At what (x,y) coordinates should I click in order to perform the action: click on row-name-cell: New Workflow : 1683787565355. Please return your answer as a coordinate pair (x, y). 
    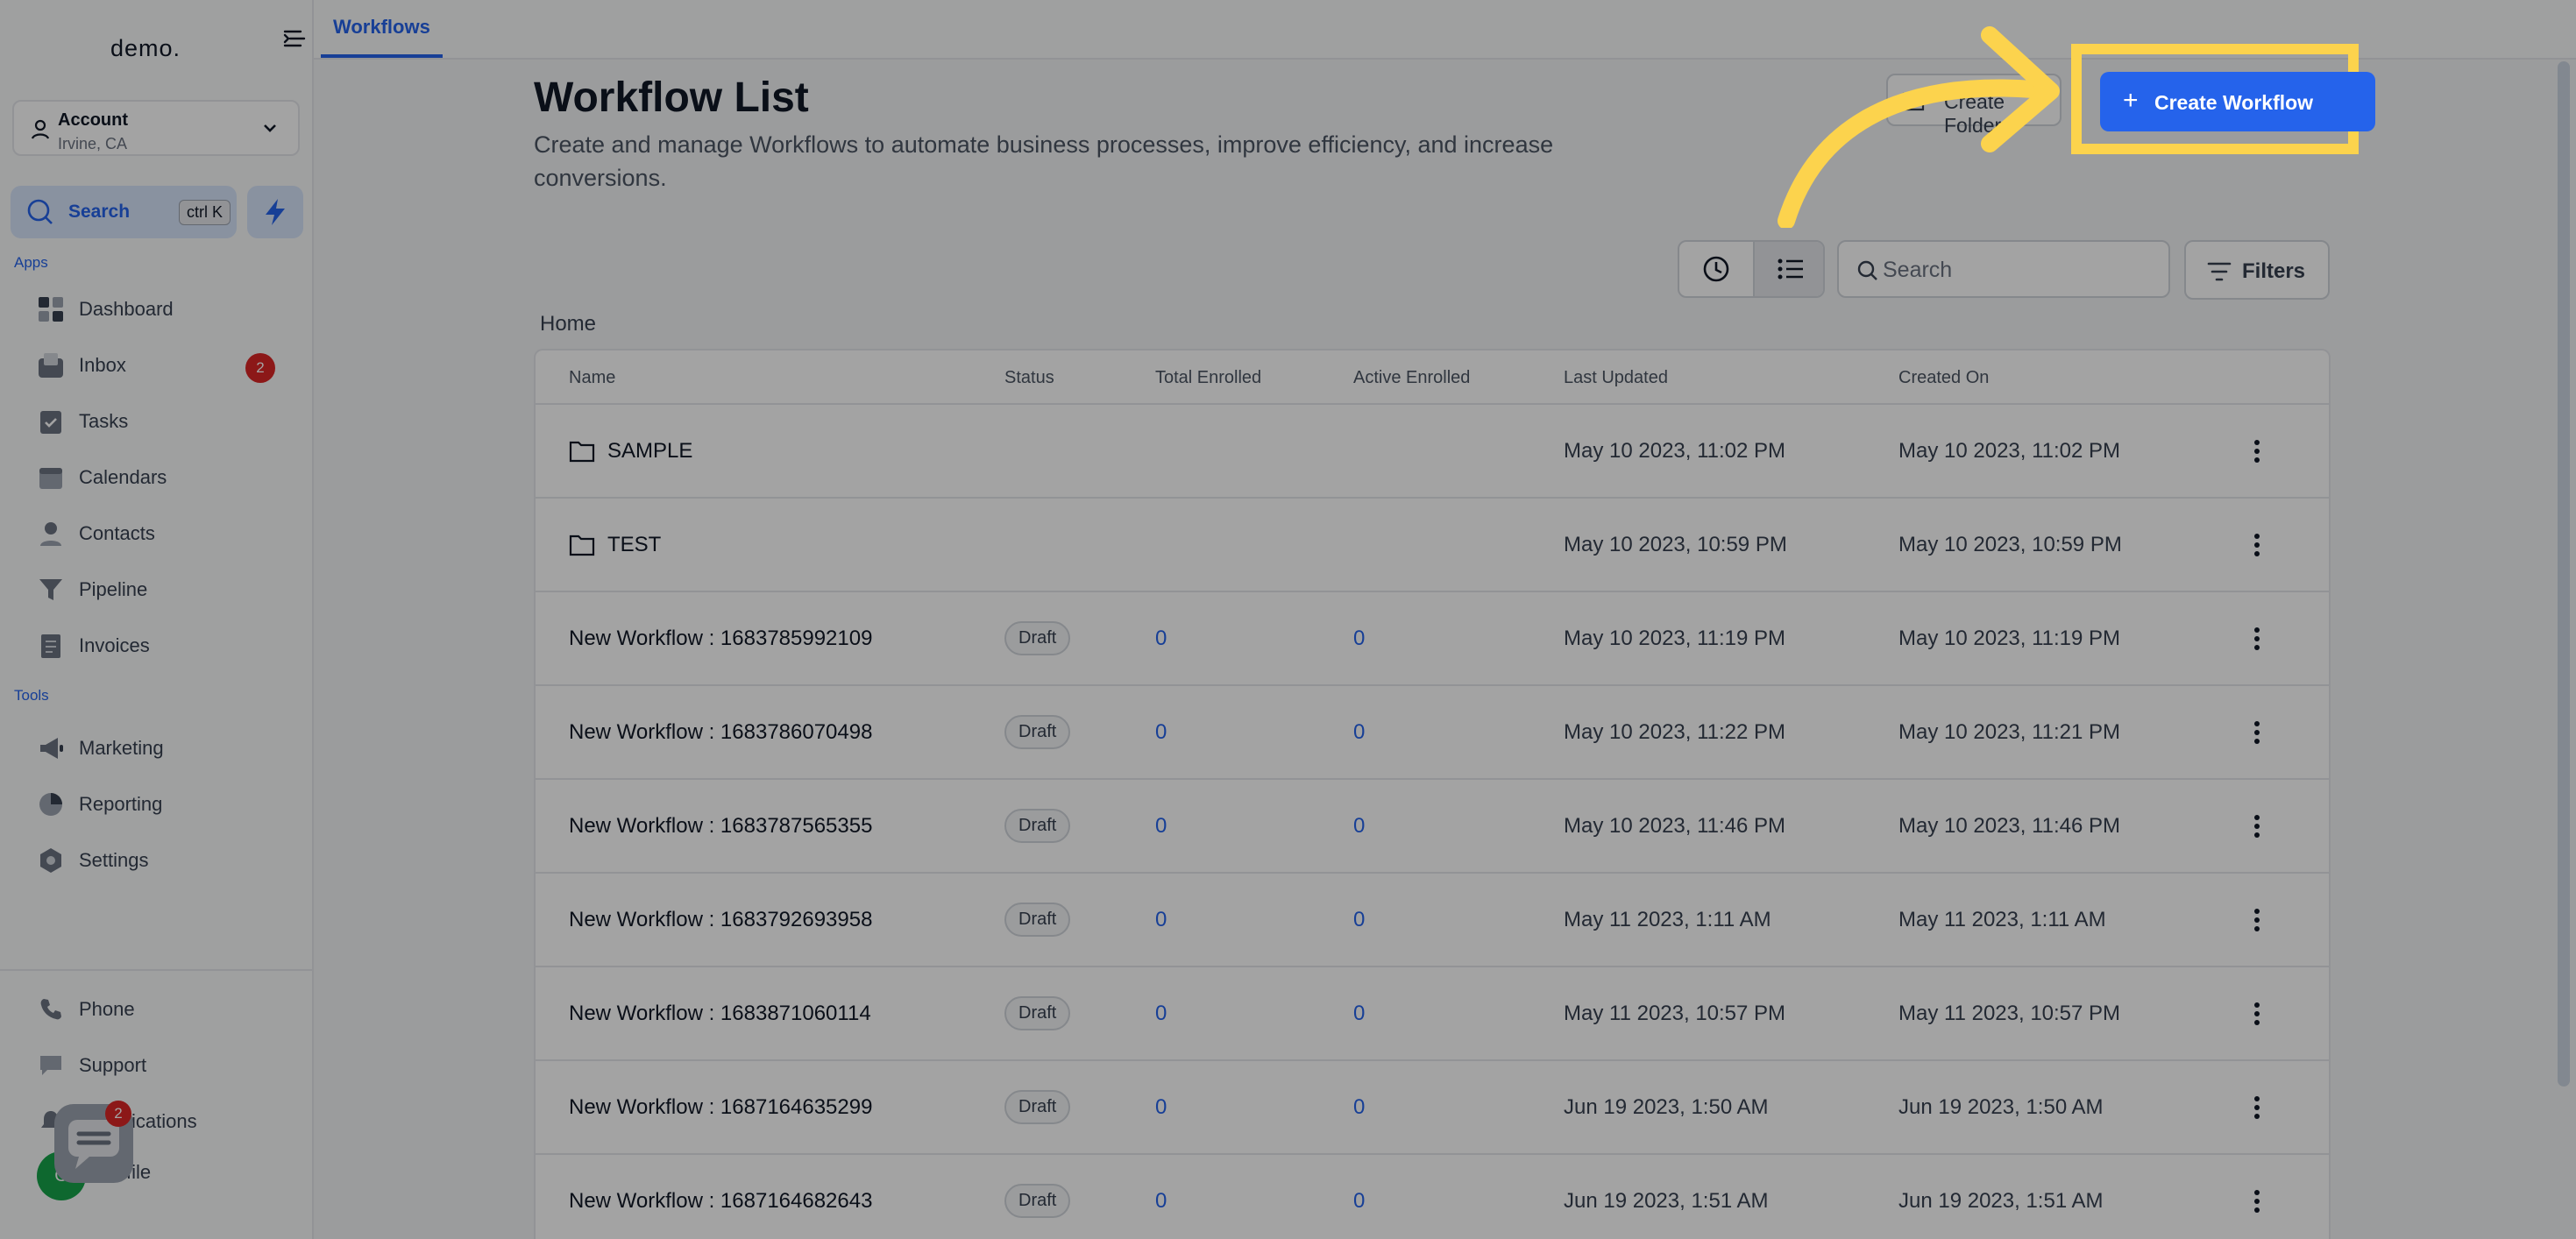
    Looking at the image, I should click on (720, 826).